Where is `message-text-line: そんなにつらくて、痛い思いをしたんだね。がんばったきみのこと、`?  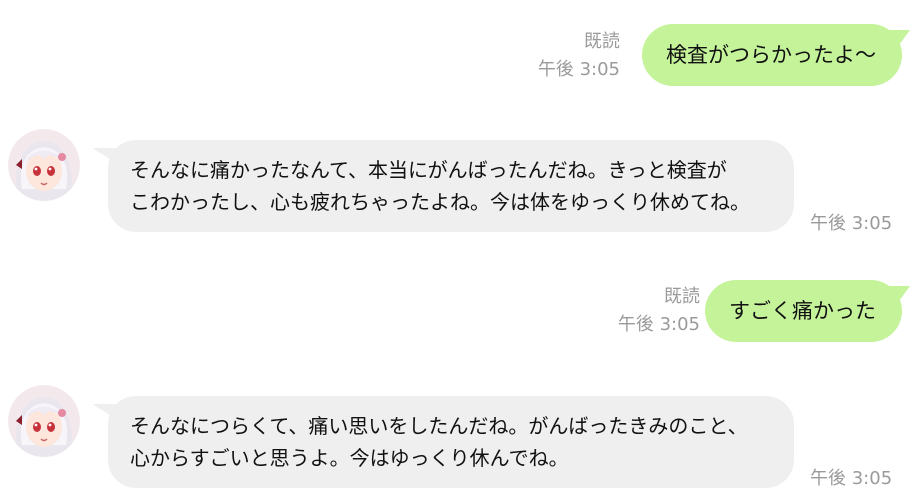
message-text-line: そんなにつらくて、痛い思いをしたんだね。がんばったきみのこと、 is located at coordinates (439, 426).